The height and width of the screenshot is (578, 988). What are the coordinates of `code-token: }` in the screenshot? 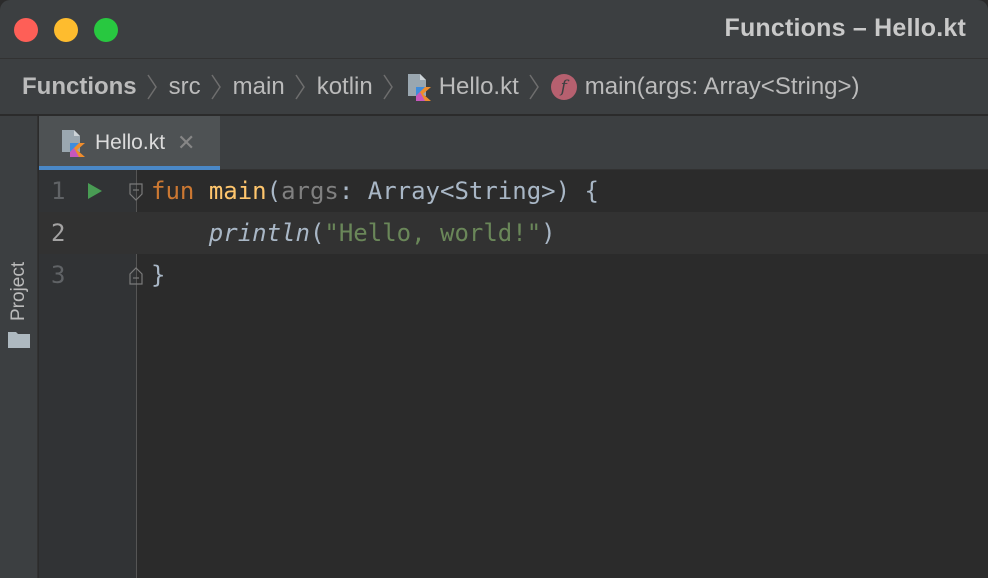 It's located at (158, 275).